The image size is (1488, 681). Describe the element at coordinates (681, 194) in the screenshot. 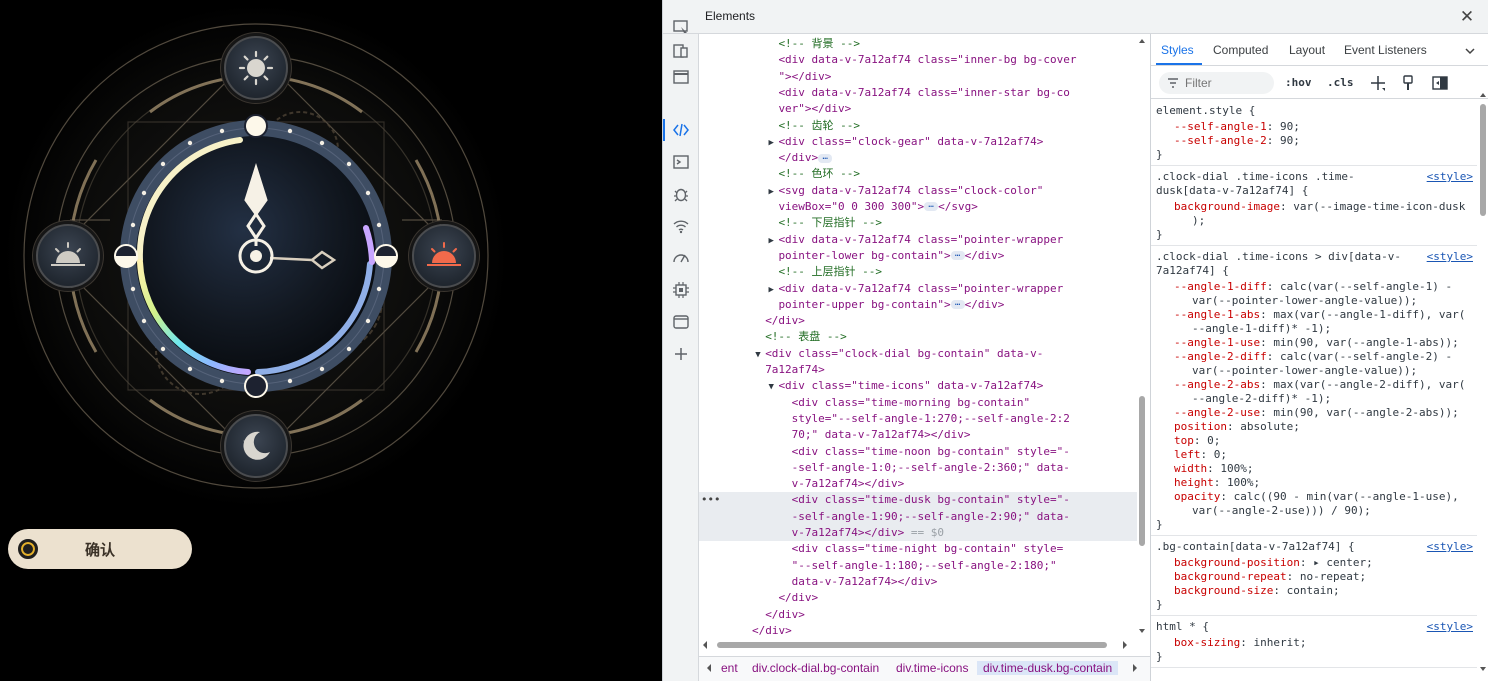

I see `sources-bug-icon` at that location.